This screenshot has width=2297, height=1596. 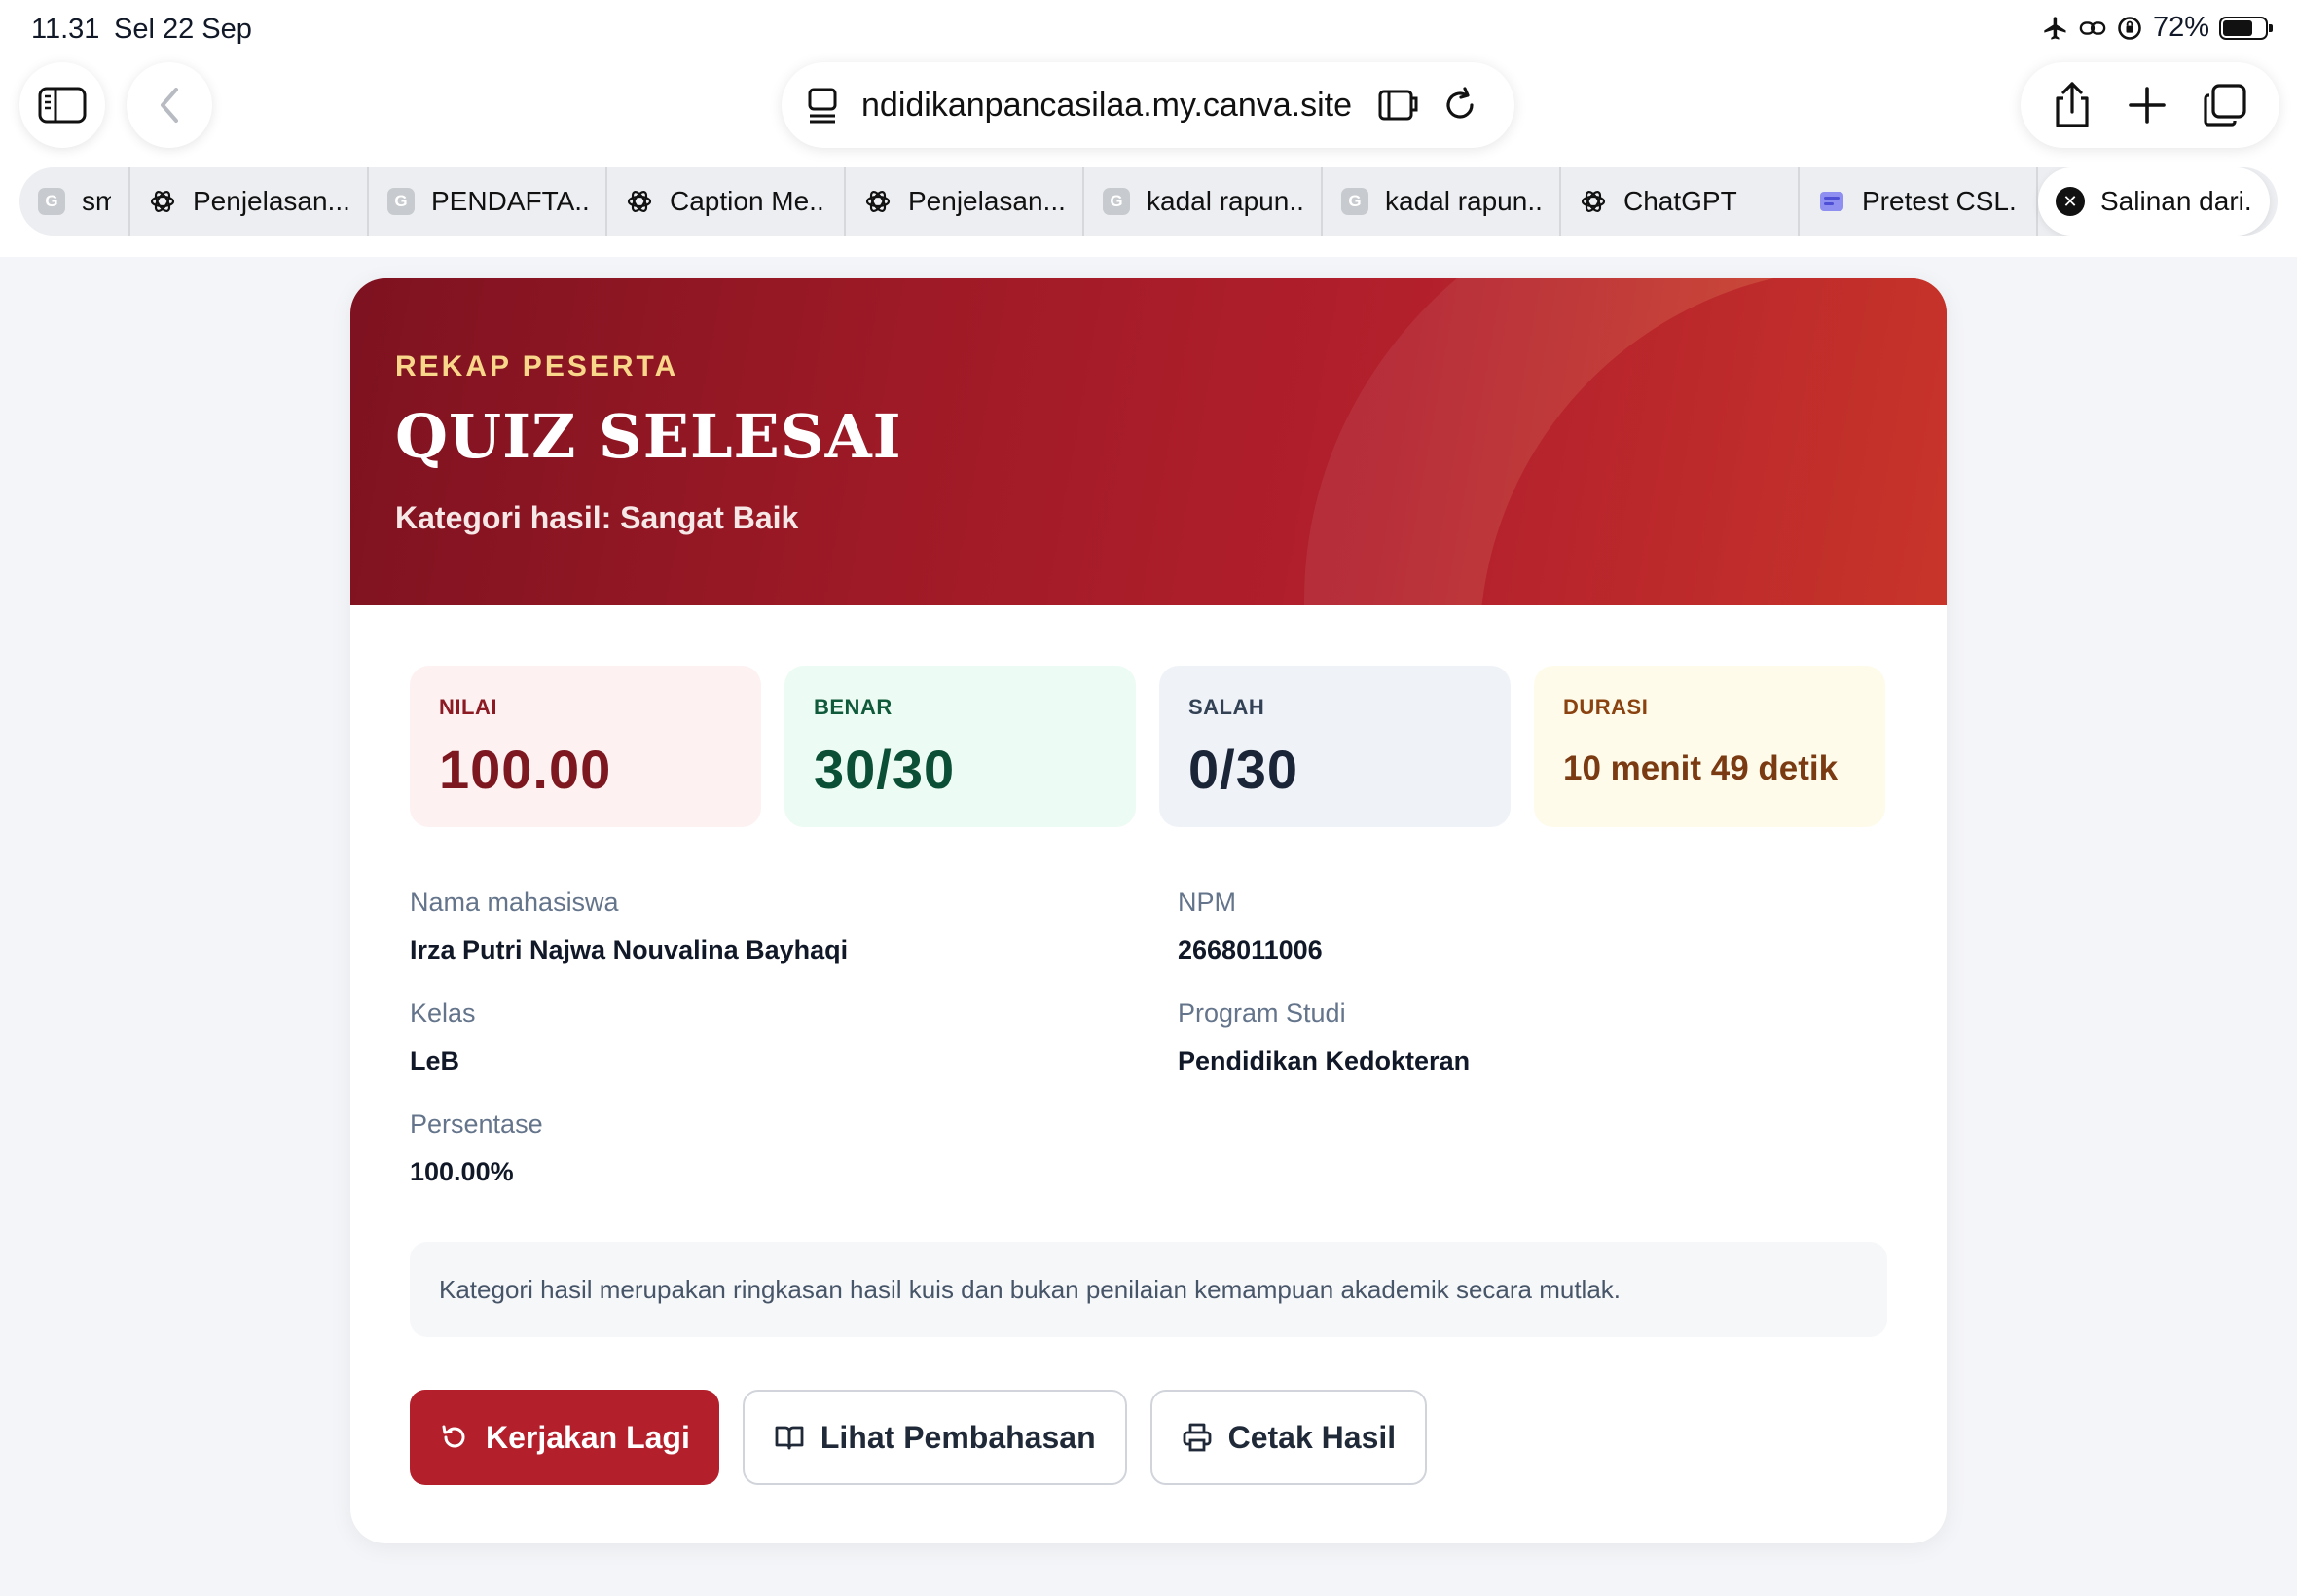 I want to click on airplane-mode-icon, so click(x=2055, y=28).